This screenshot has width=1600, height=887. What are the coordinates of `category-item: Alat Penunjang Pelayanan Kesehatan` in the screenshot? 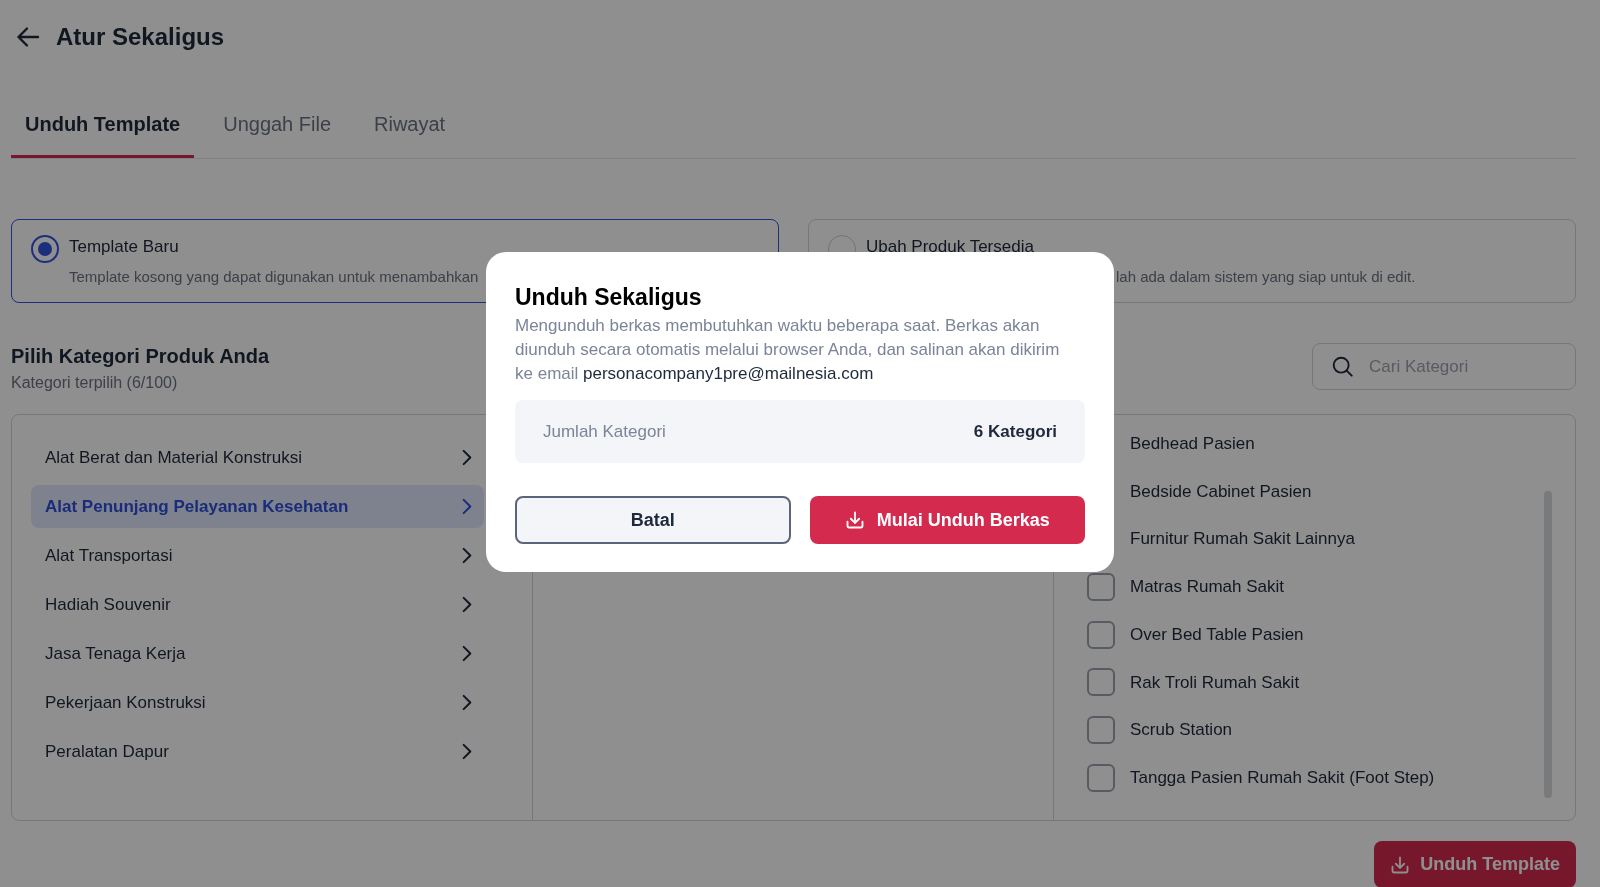 It's located at (257, 506).